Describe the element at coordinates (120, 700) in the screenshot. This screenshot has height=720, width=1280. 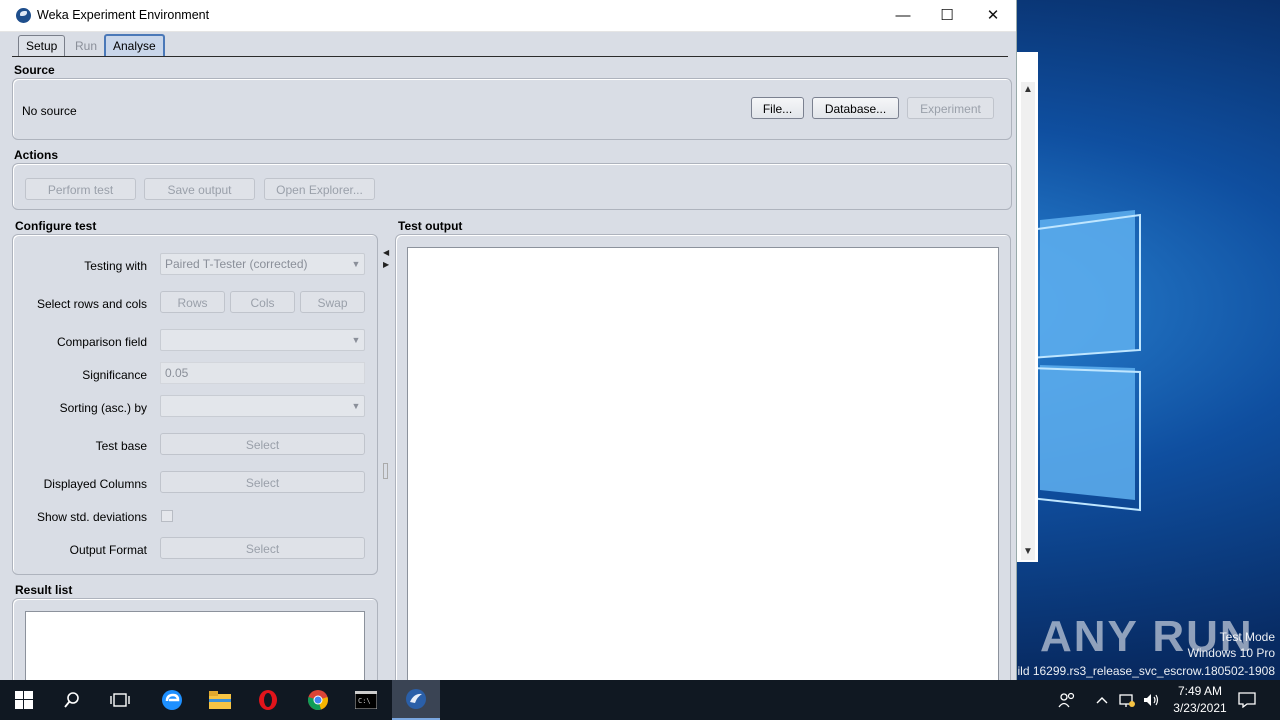
I see `task-view-icon` at that location.